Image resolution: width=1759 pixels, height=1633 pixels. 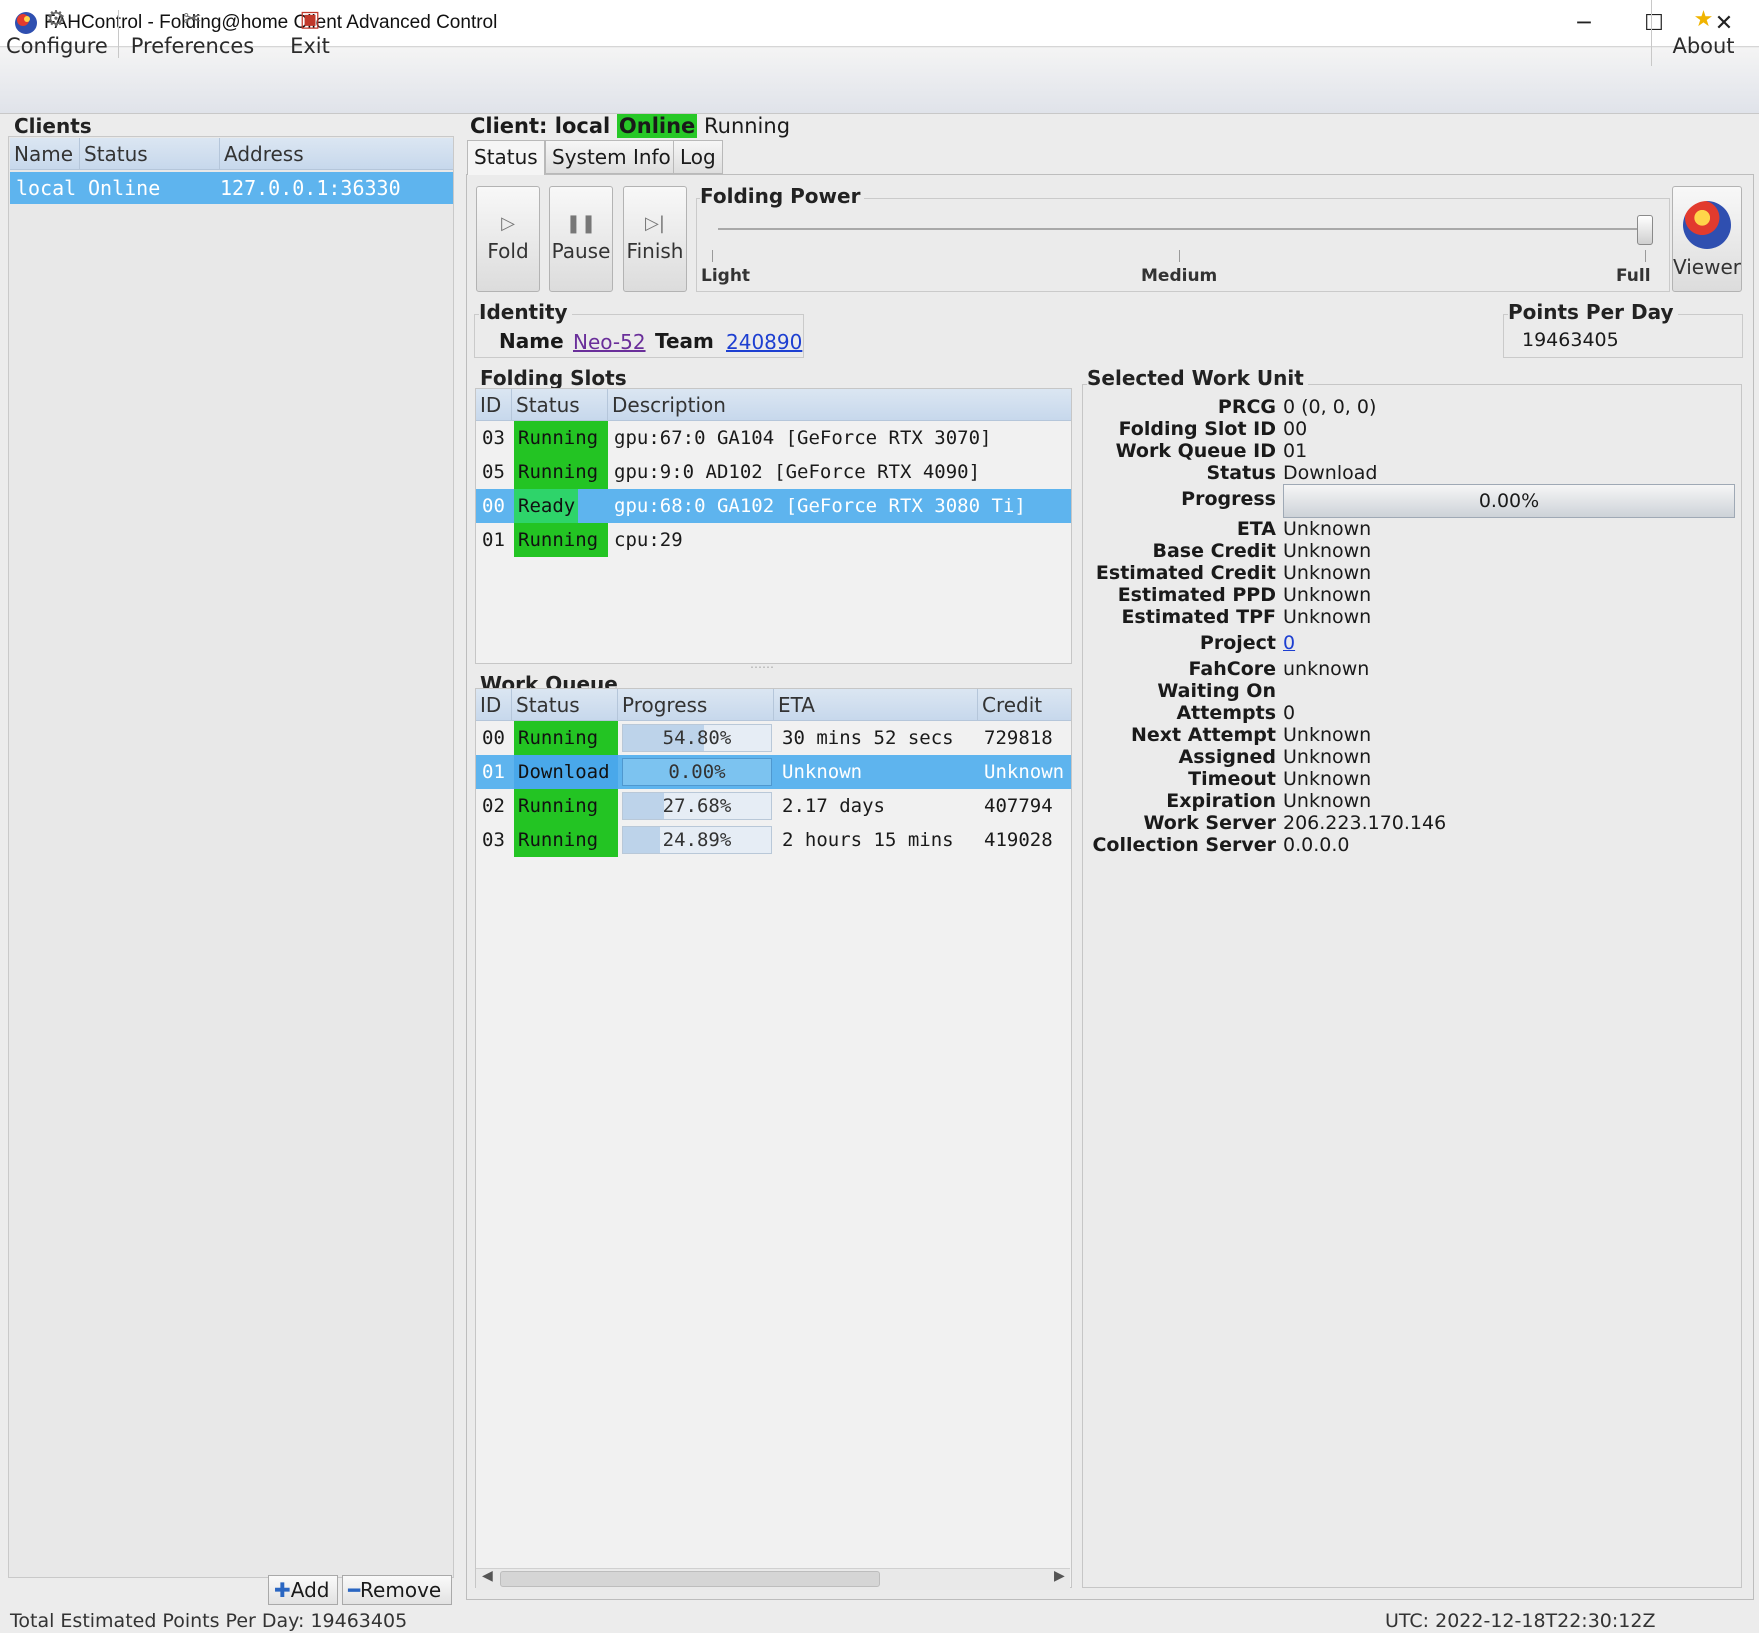 I want to click on queue-status: Running, so click(x=566, y=806).